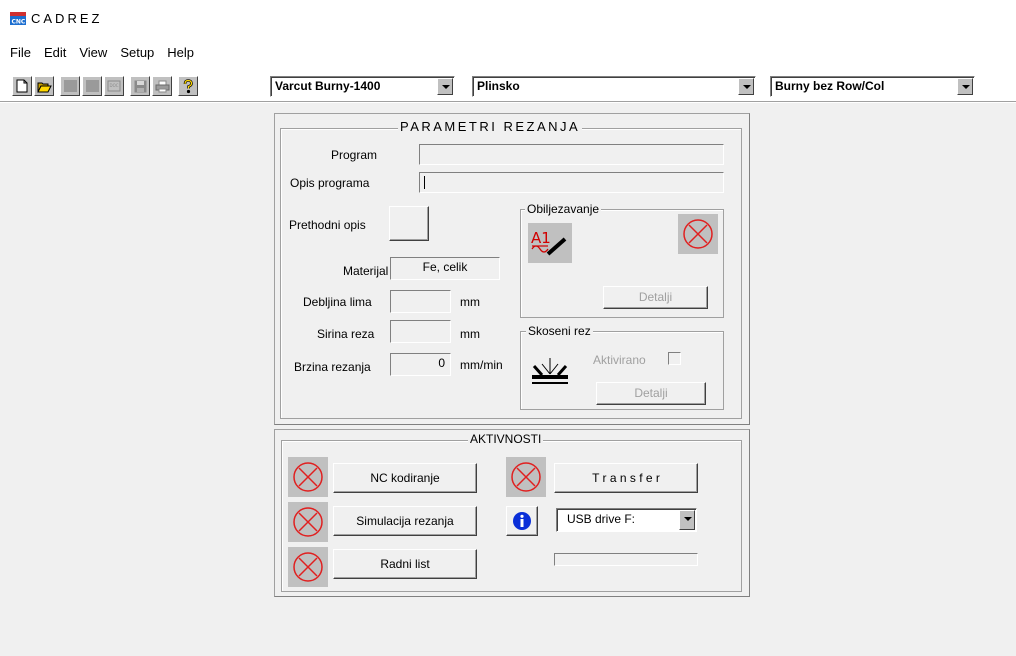  I want to click on prethodni-opis-button, so click(409, 223).